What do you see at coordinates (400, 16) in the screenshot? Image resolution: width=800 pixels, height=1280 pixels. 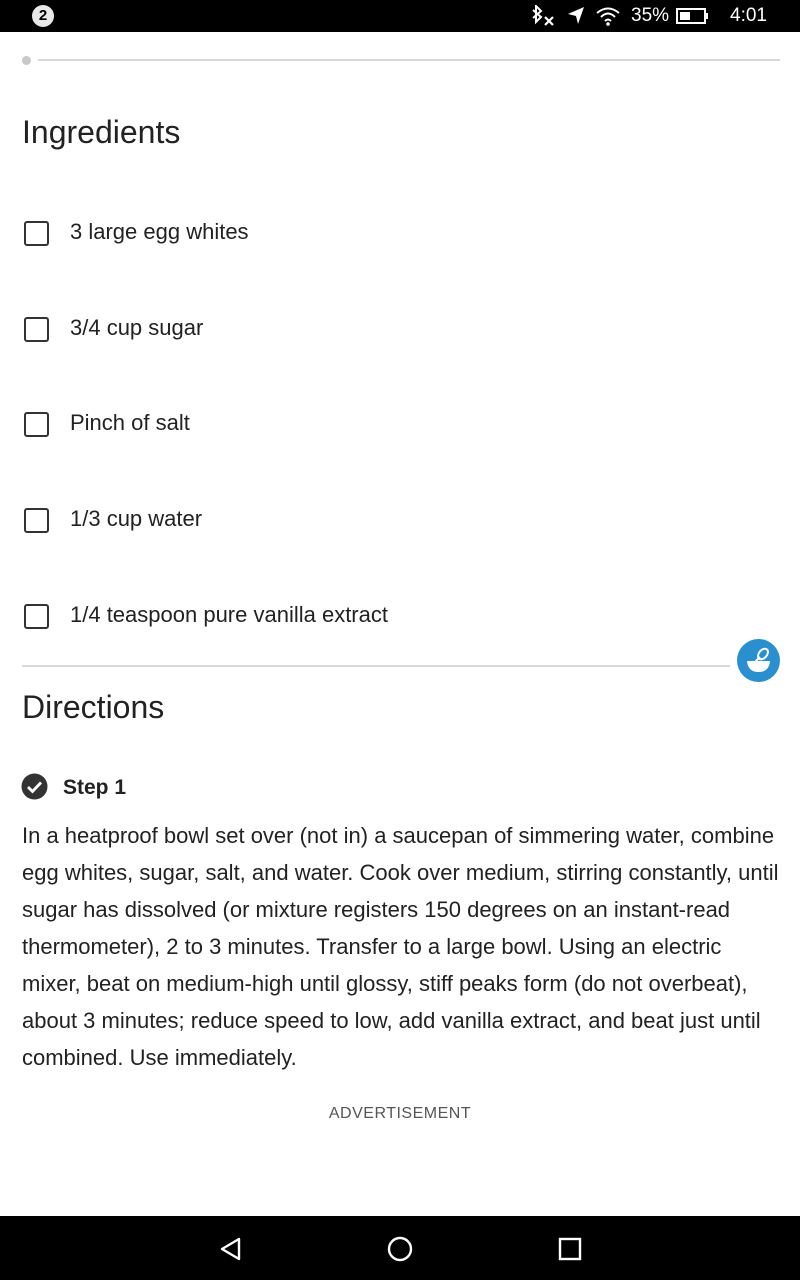 I see `status-bar: 2 35% 4:01` at bounding box center [400, 16].